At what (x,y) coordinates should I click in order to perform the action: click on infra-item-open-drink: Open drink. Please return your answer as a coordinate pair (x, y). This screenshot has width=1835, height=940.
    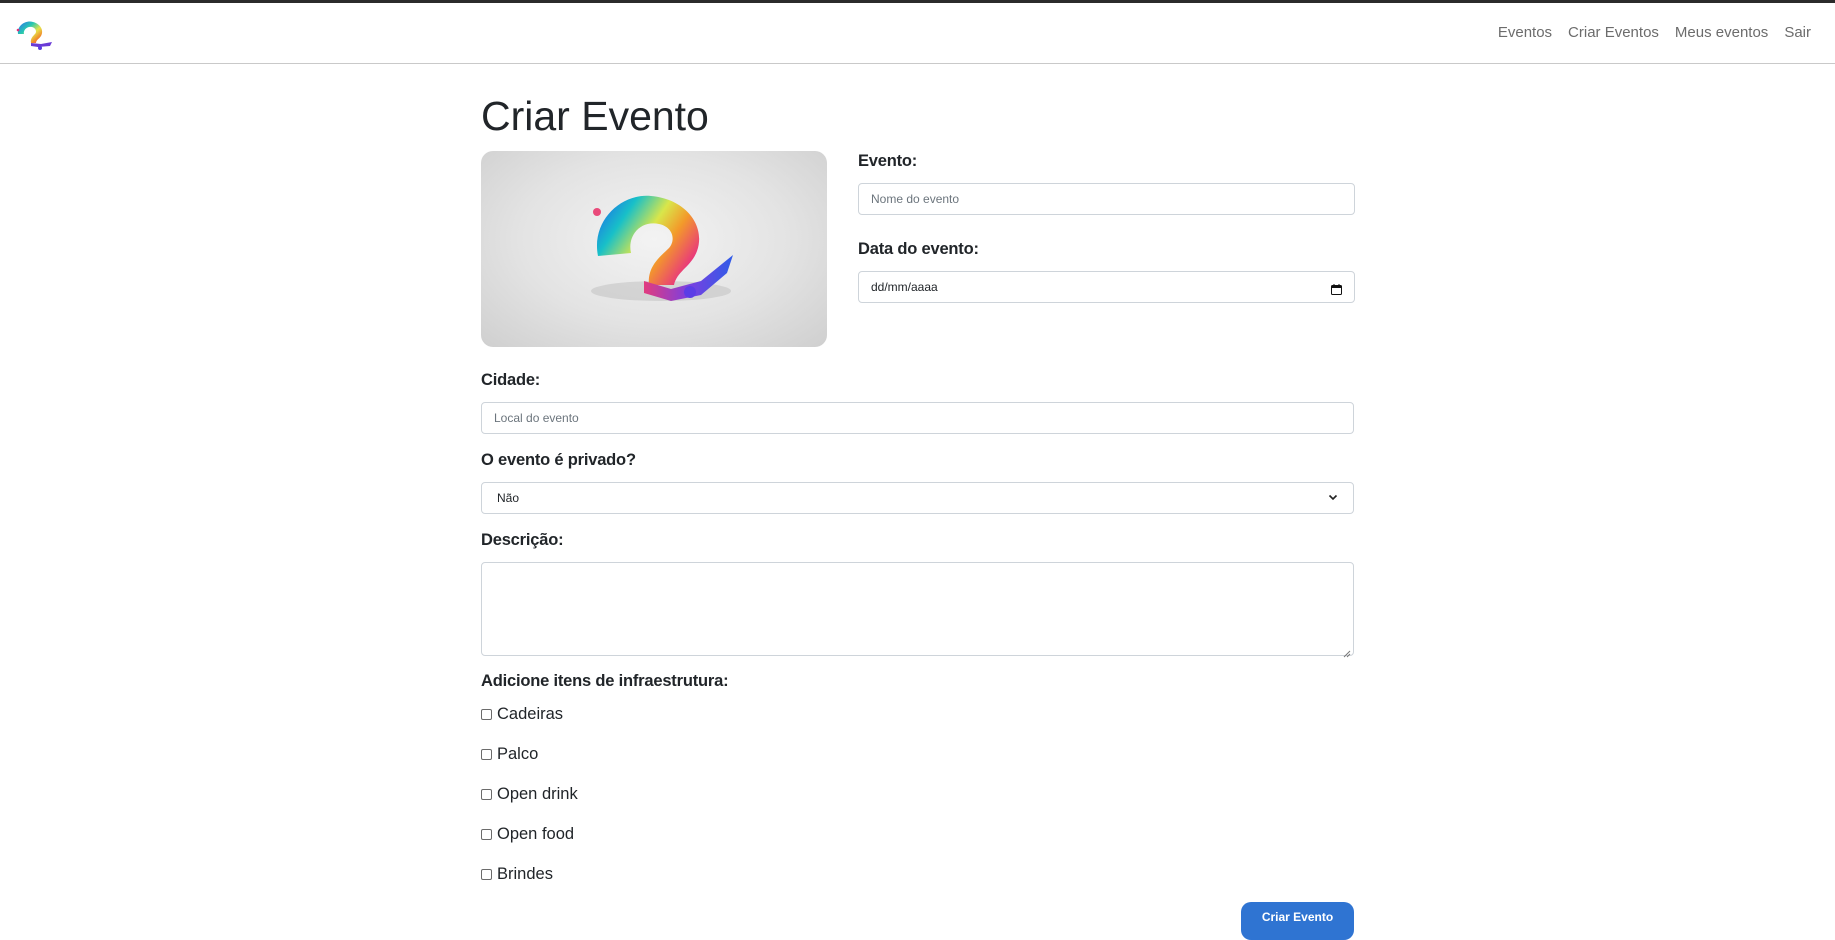
    Looking at the image, I should click on (529, 794).